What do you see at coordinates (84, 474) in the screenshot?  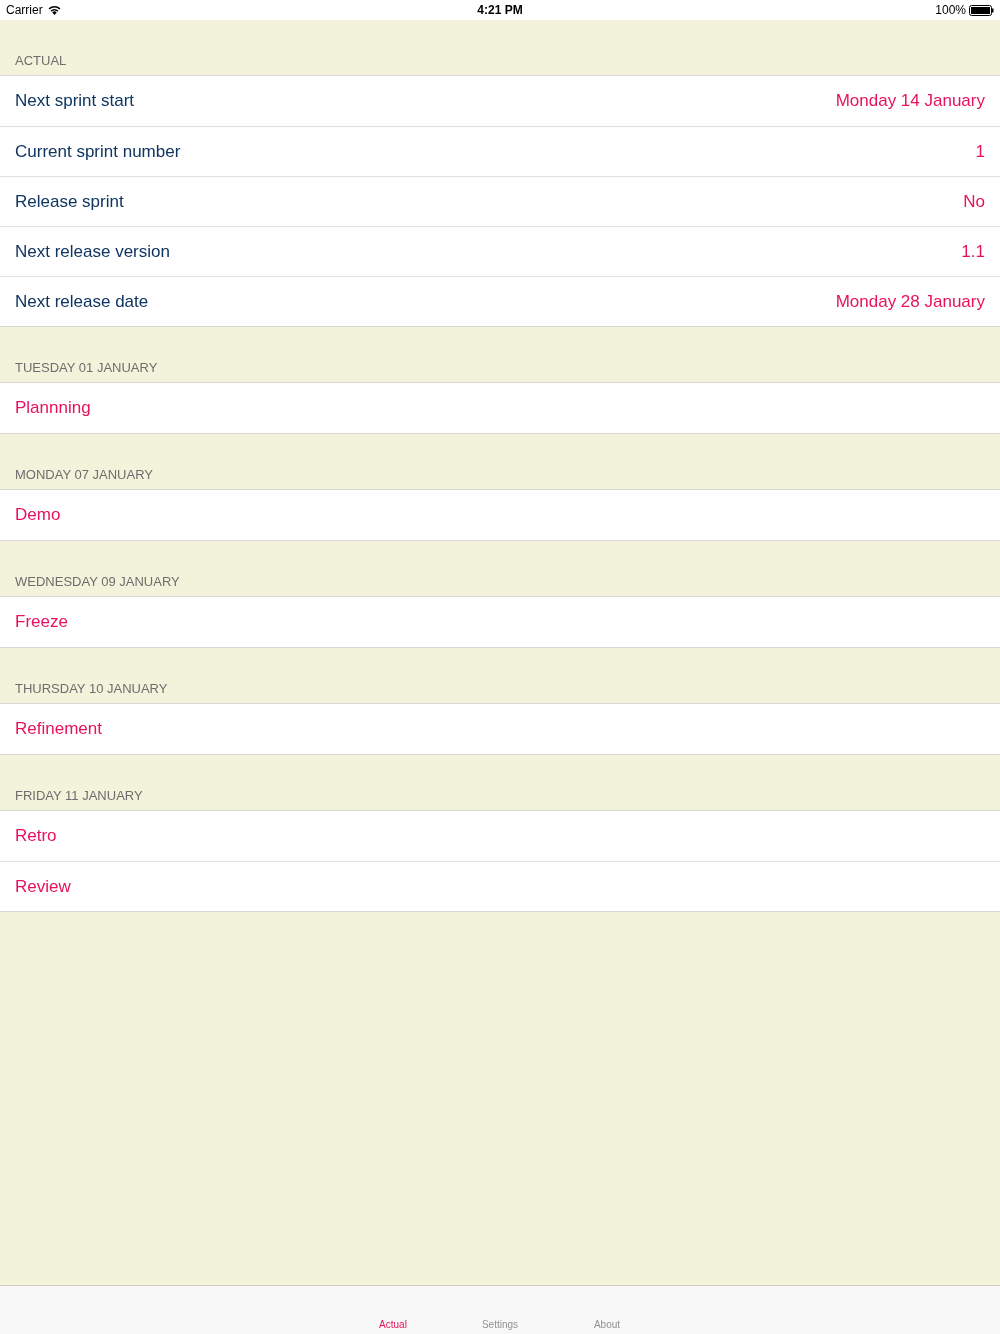 I see `section-header: MONDAY 07 JANUARY` at bounding box center [84, 474].